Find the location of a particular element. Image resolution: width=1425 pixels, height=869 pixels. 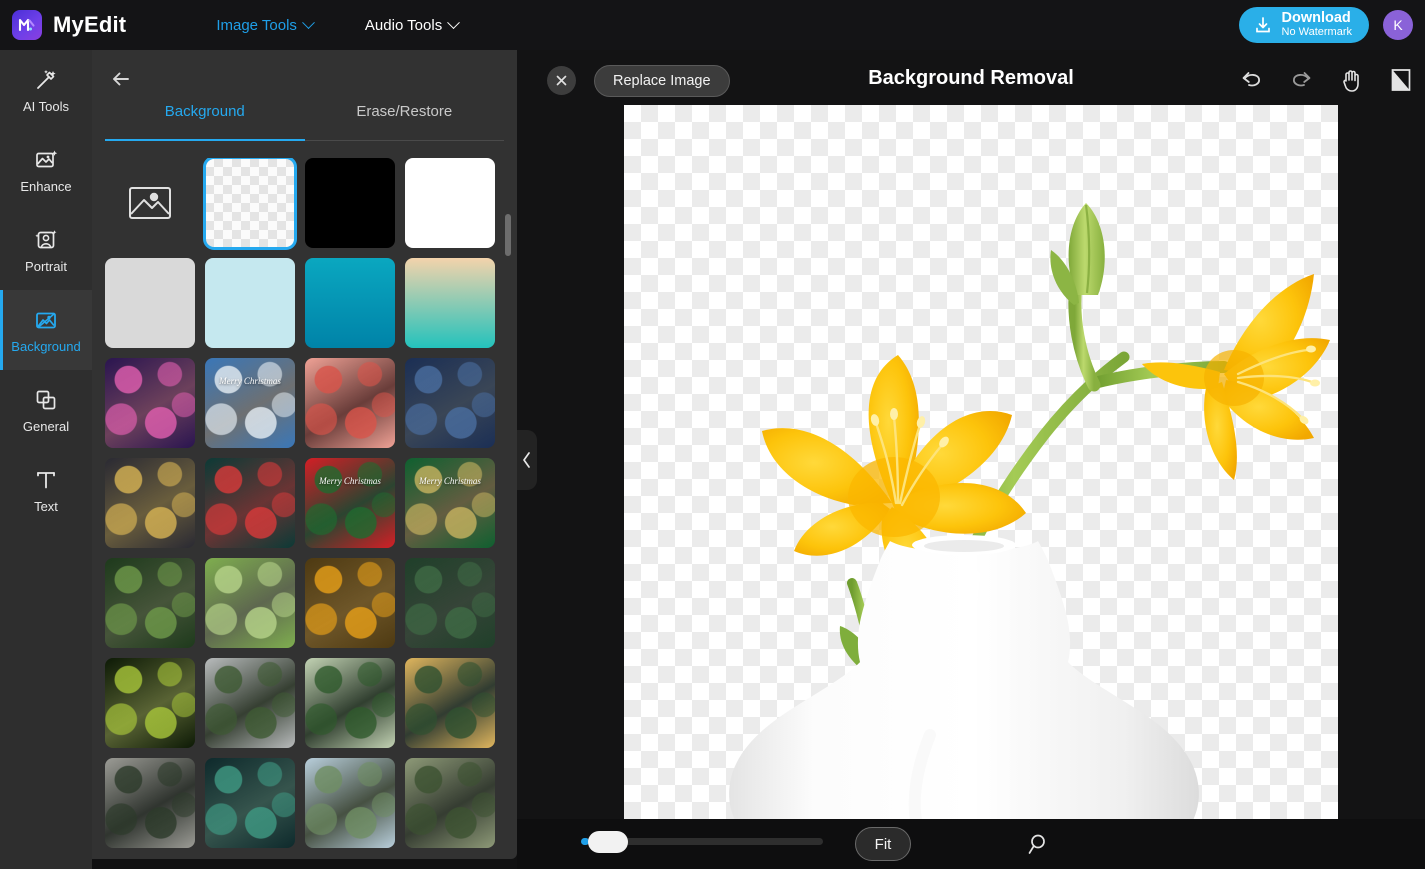

nav-image-tools: Image Tools is located at coordinates (265, 24).